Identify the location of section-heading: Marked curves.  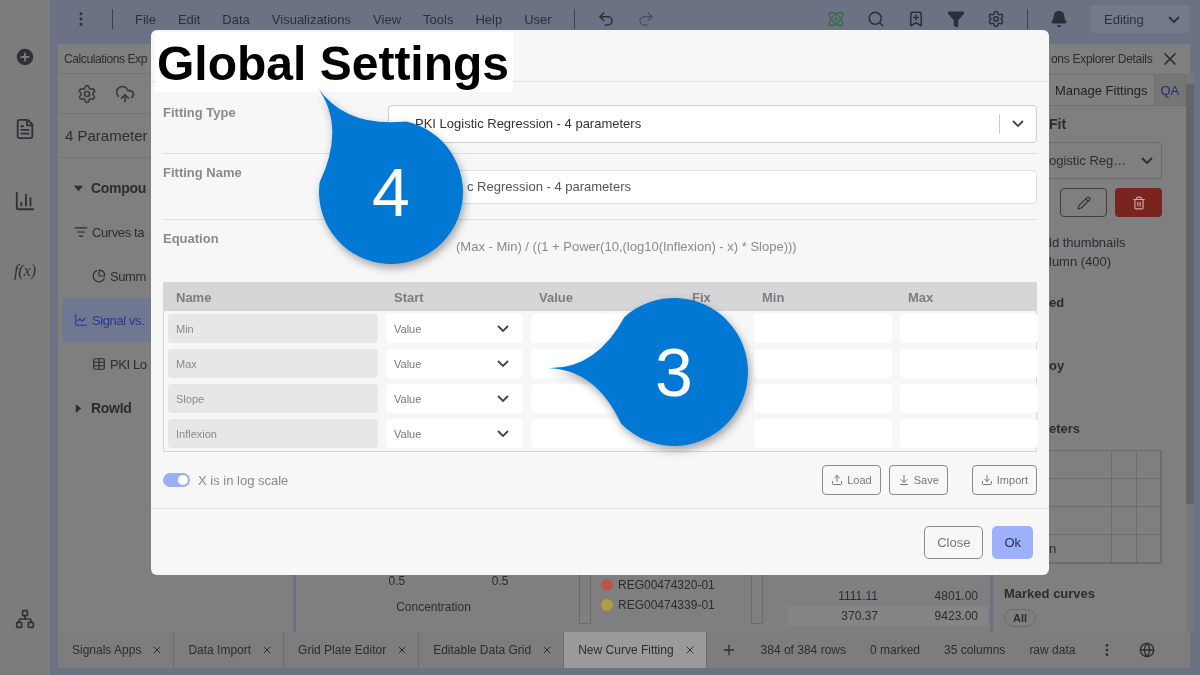
(1050, 593).